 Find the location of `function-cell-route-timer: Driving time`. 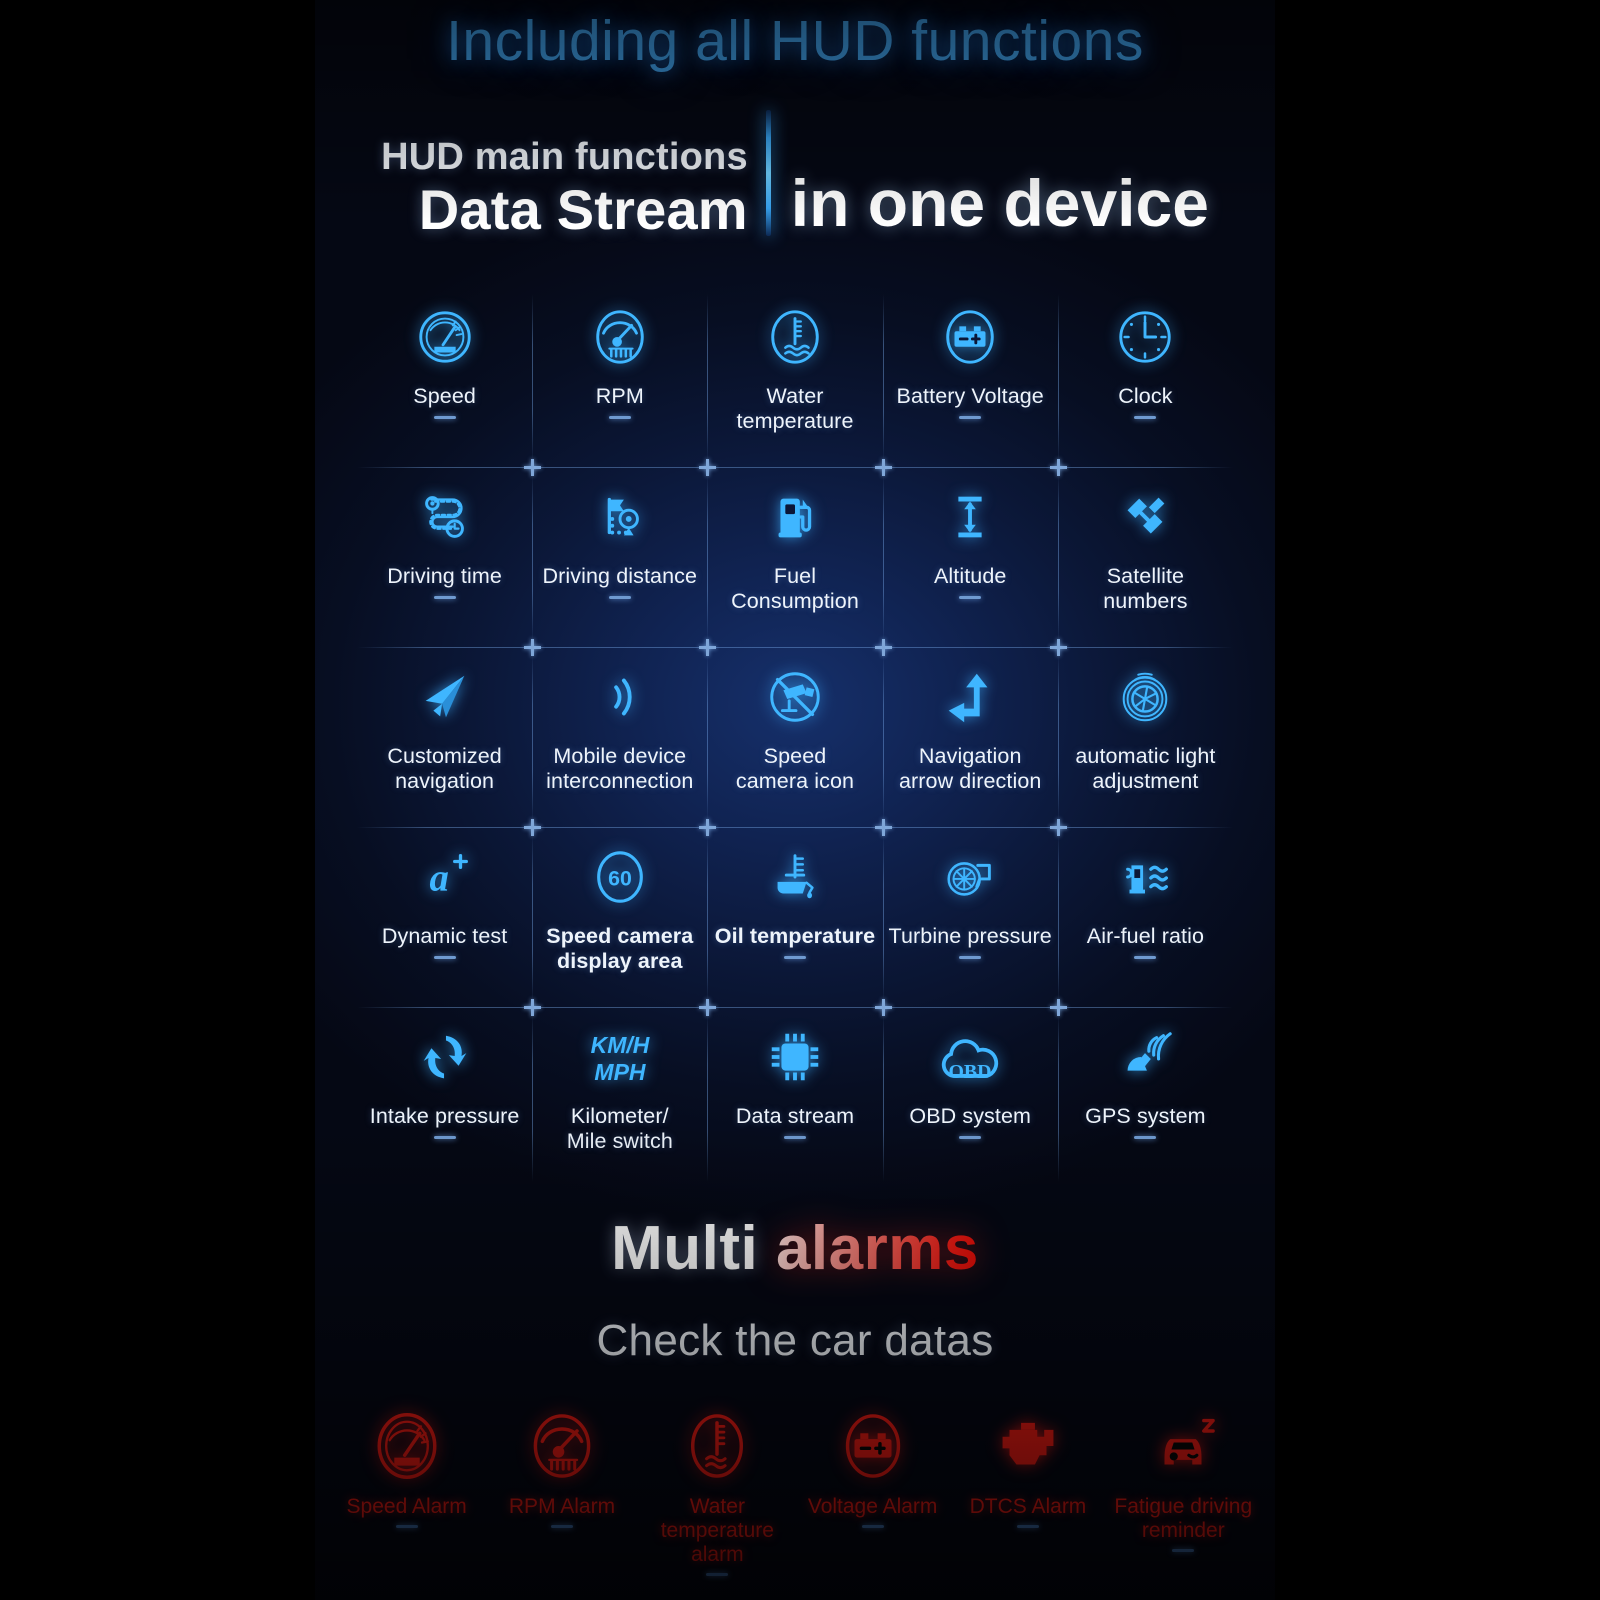

function-cell-route-timer: Driving time is located at coordinates (444, 558).